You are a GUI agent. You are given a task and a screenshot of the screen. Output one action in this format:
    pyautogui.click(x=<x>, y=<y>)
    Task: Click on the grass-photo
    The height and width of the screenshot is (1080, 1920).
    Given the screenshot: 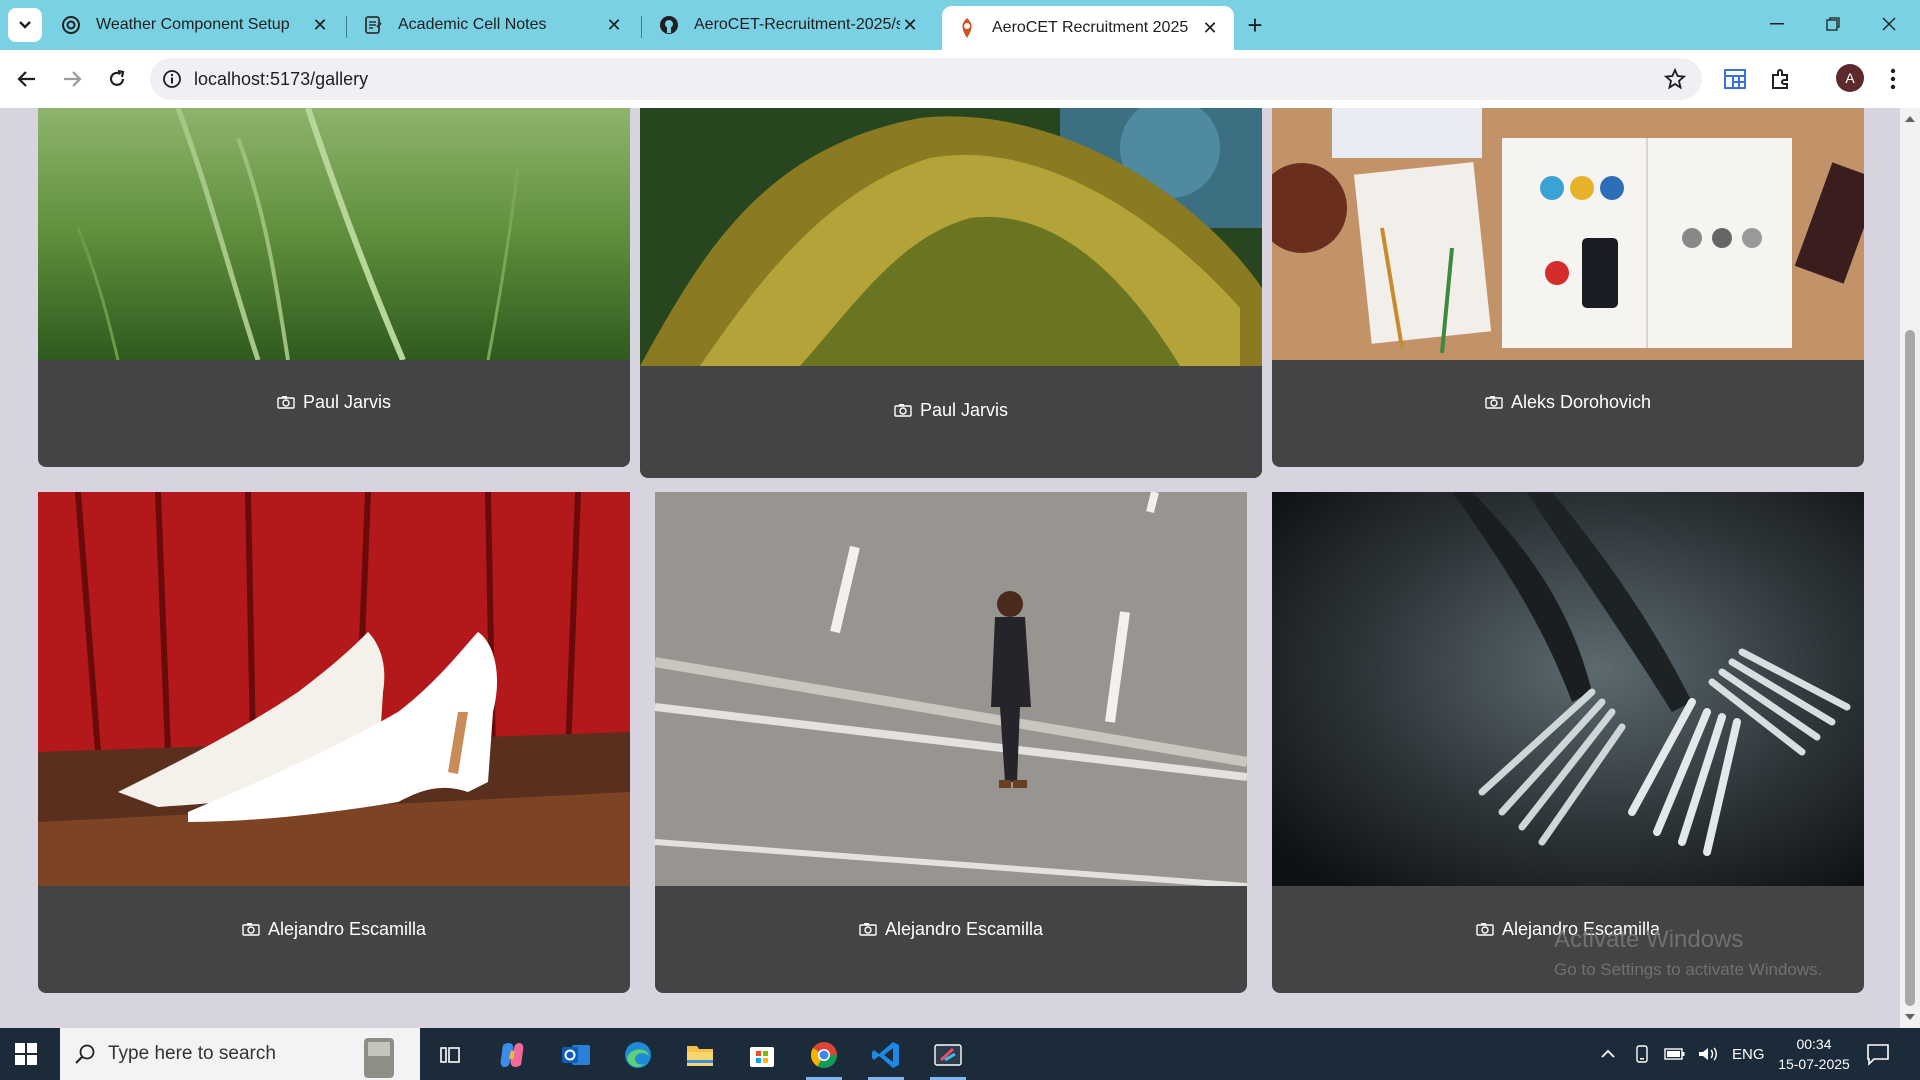 What is the action you would take?
    pyautogui.click(x=334, y=234)
    